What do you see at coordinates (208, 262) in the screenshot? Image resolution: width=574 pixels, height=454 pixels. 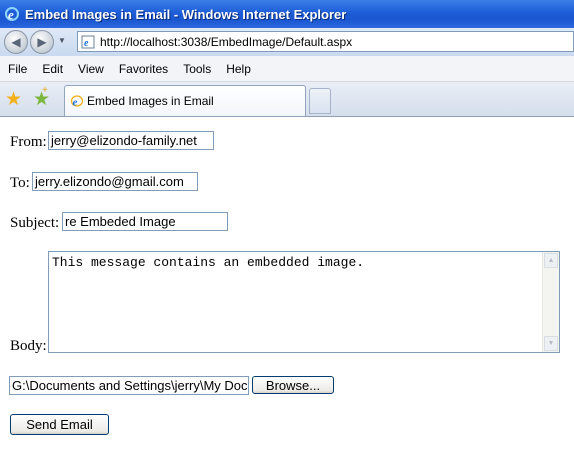 I see `body-text: This message contains an embedded image.` at bounding box center [208, 262].